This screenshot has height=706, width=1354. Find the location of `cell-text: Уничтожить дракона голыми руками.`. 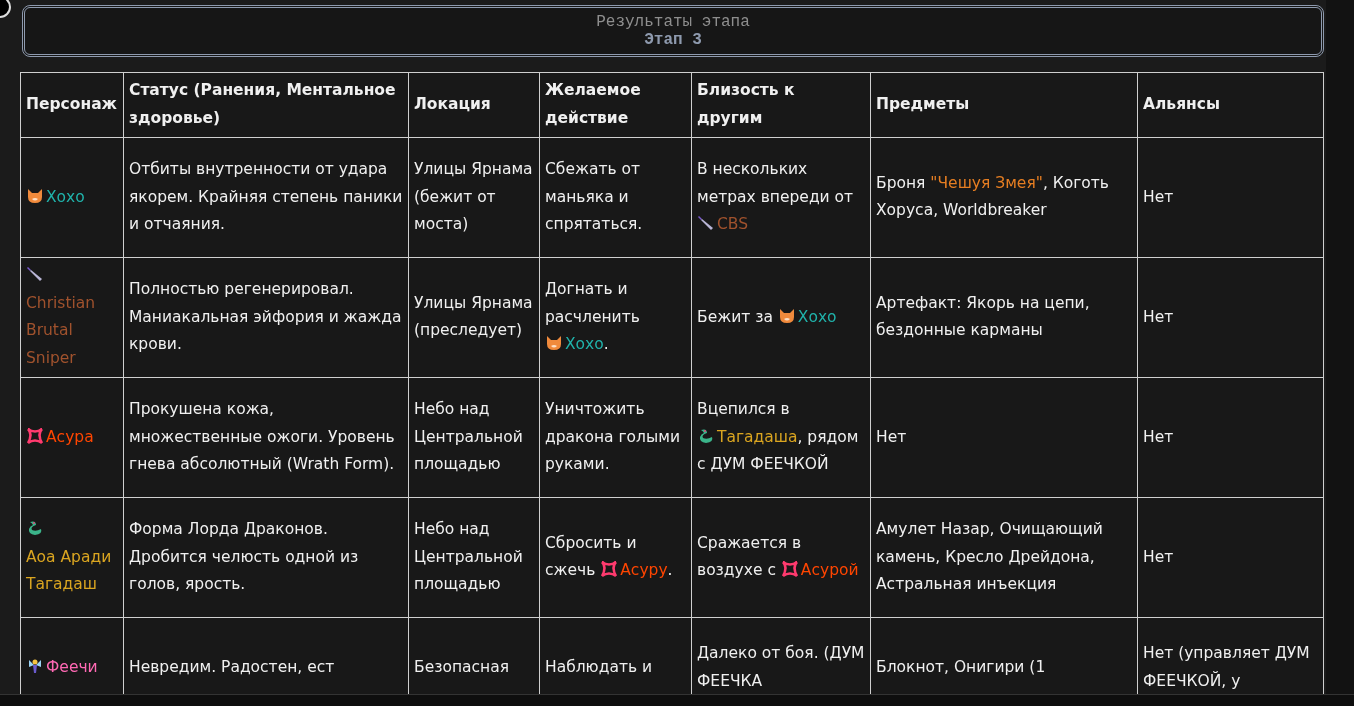

cell-text: Уничтожить дракона голыми руками. is located at coordinates (612, 437).